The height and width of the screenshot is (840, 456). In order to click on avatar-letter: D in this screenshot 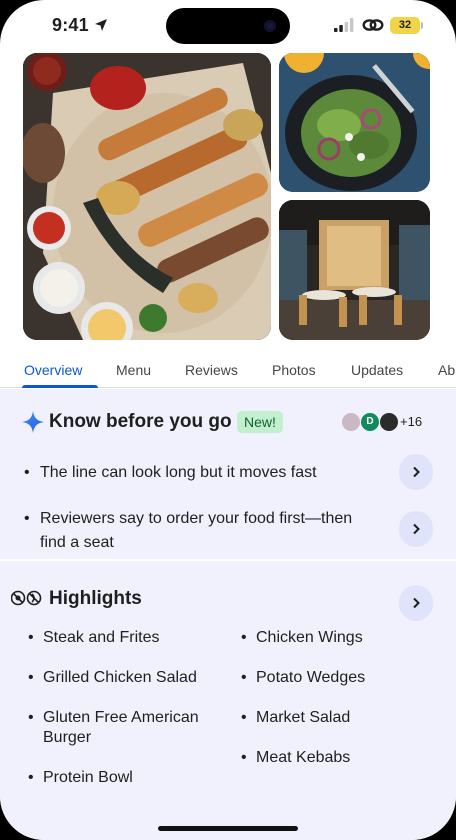, I will do `click(370, 421)`.